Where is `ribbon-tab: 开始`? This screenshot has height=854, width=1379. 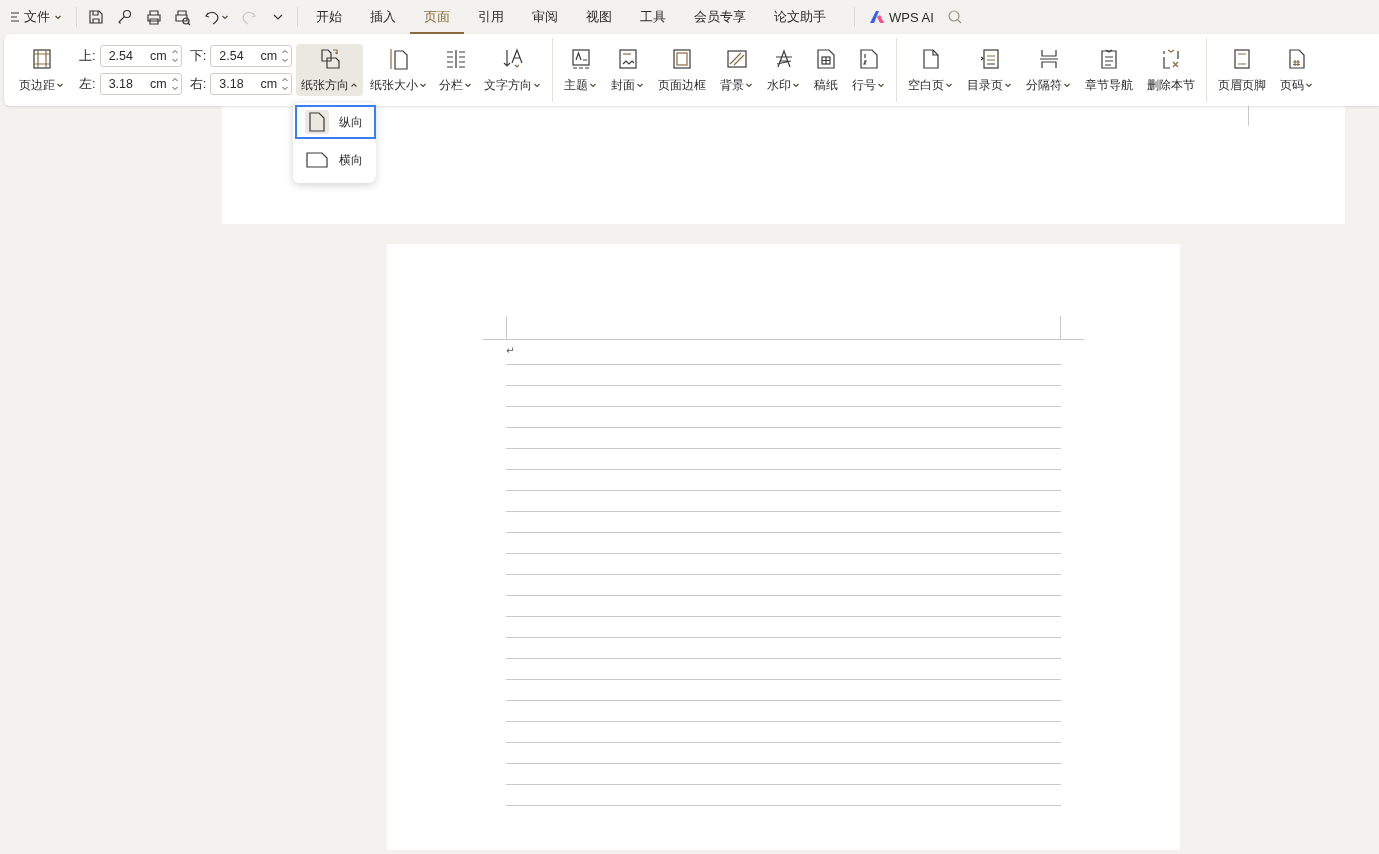
ribbon-tab: 开始 is located at coordinates (329, 17).